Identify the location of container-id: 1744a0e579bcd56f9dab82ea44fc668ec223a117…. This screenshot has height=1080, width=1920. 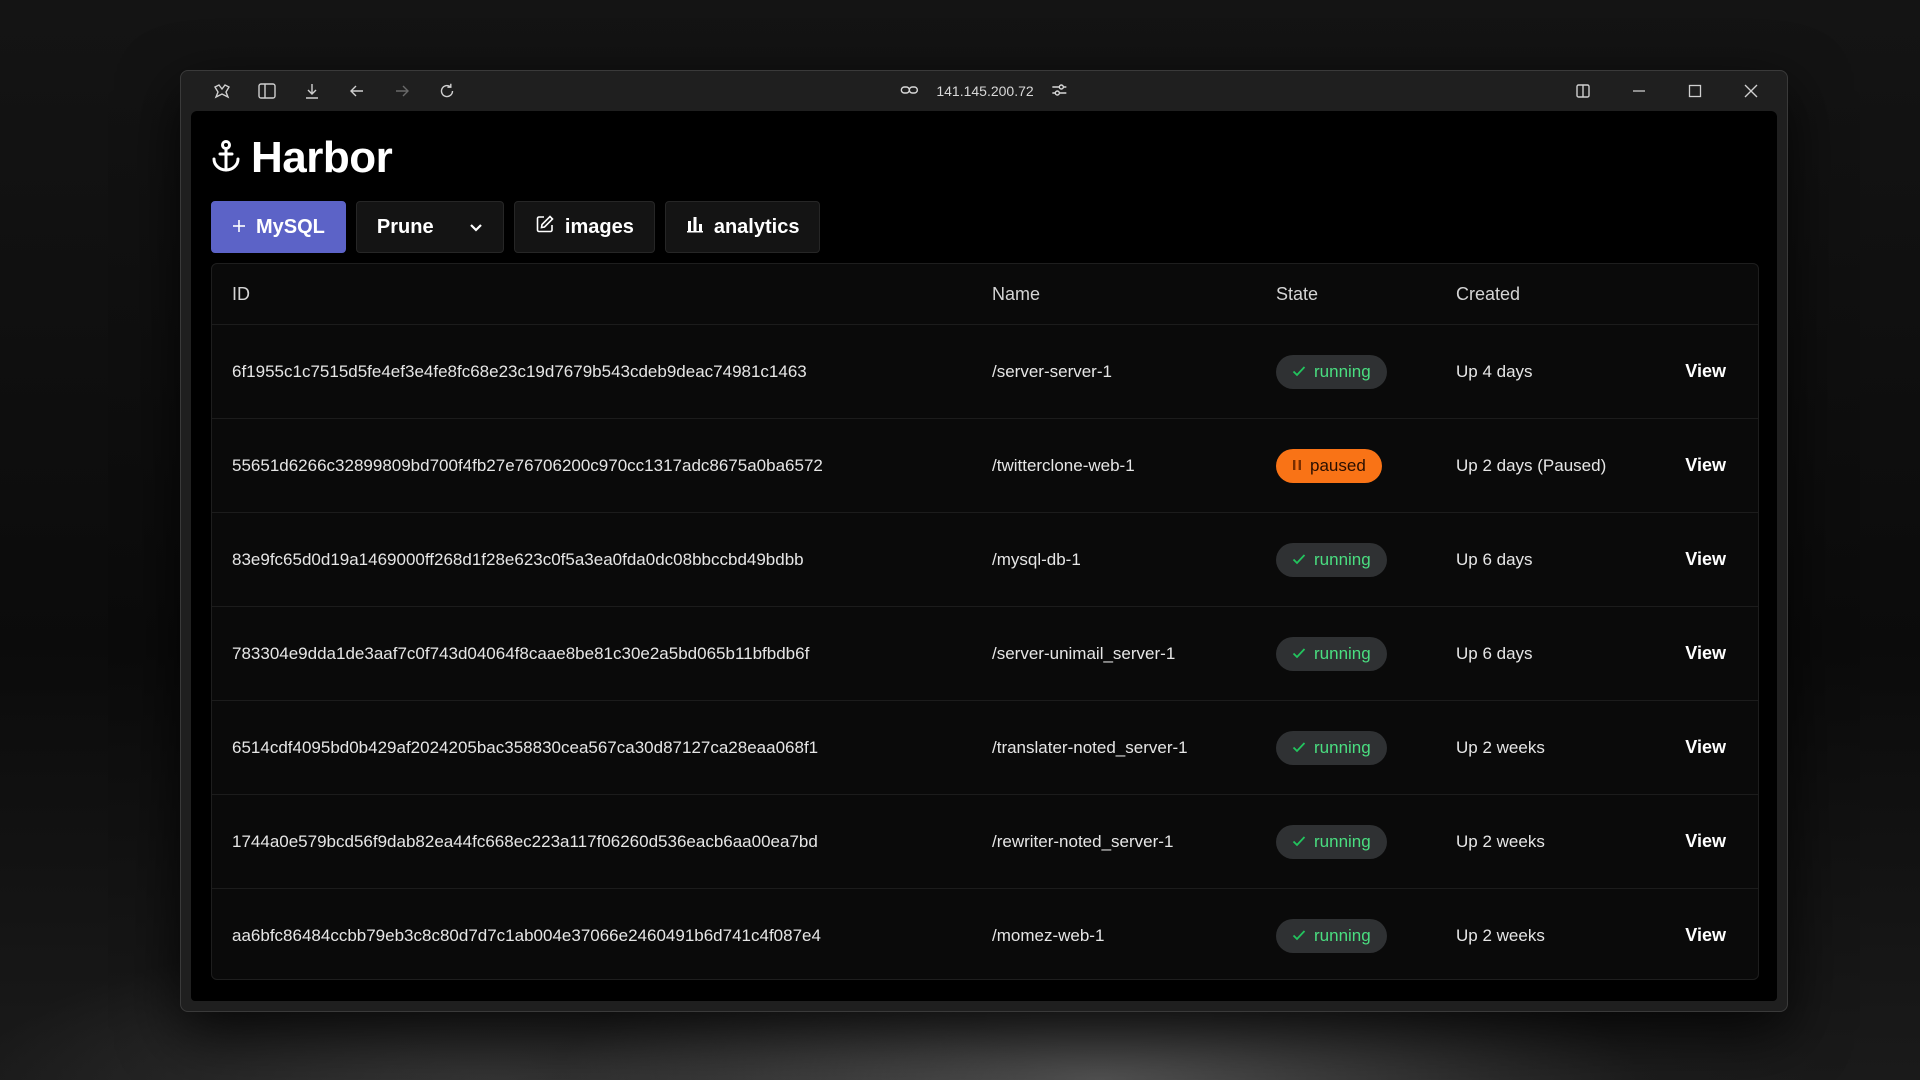
(592, 841).